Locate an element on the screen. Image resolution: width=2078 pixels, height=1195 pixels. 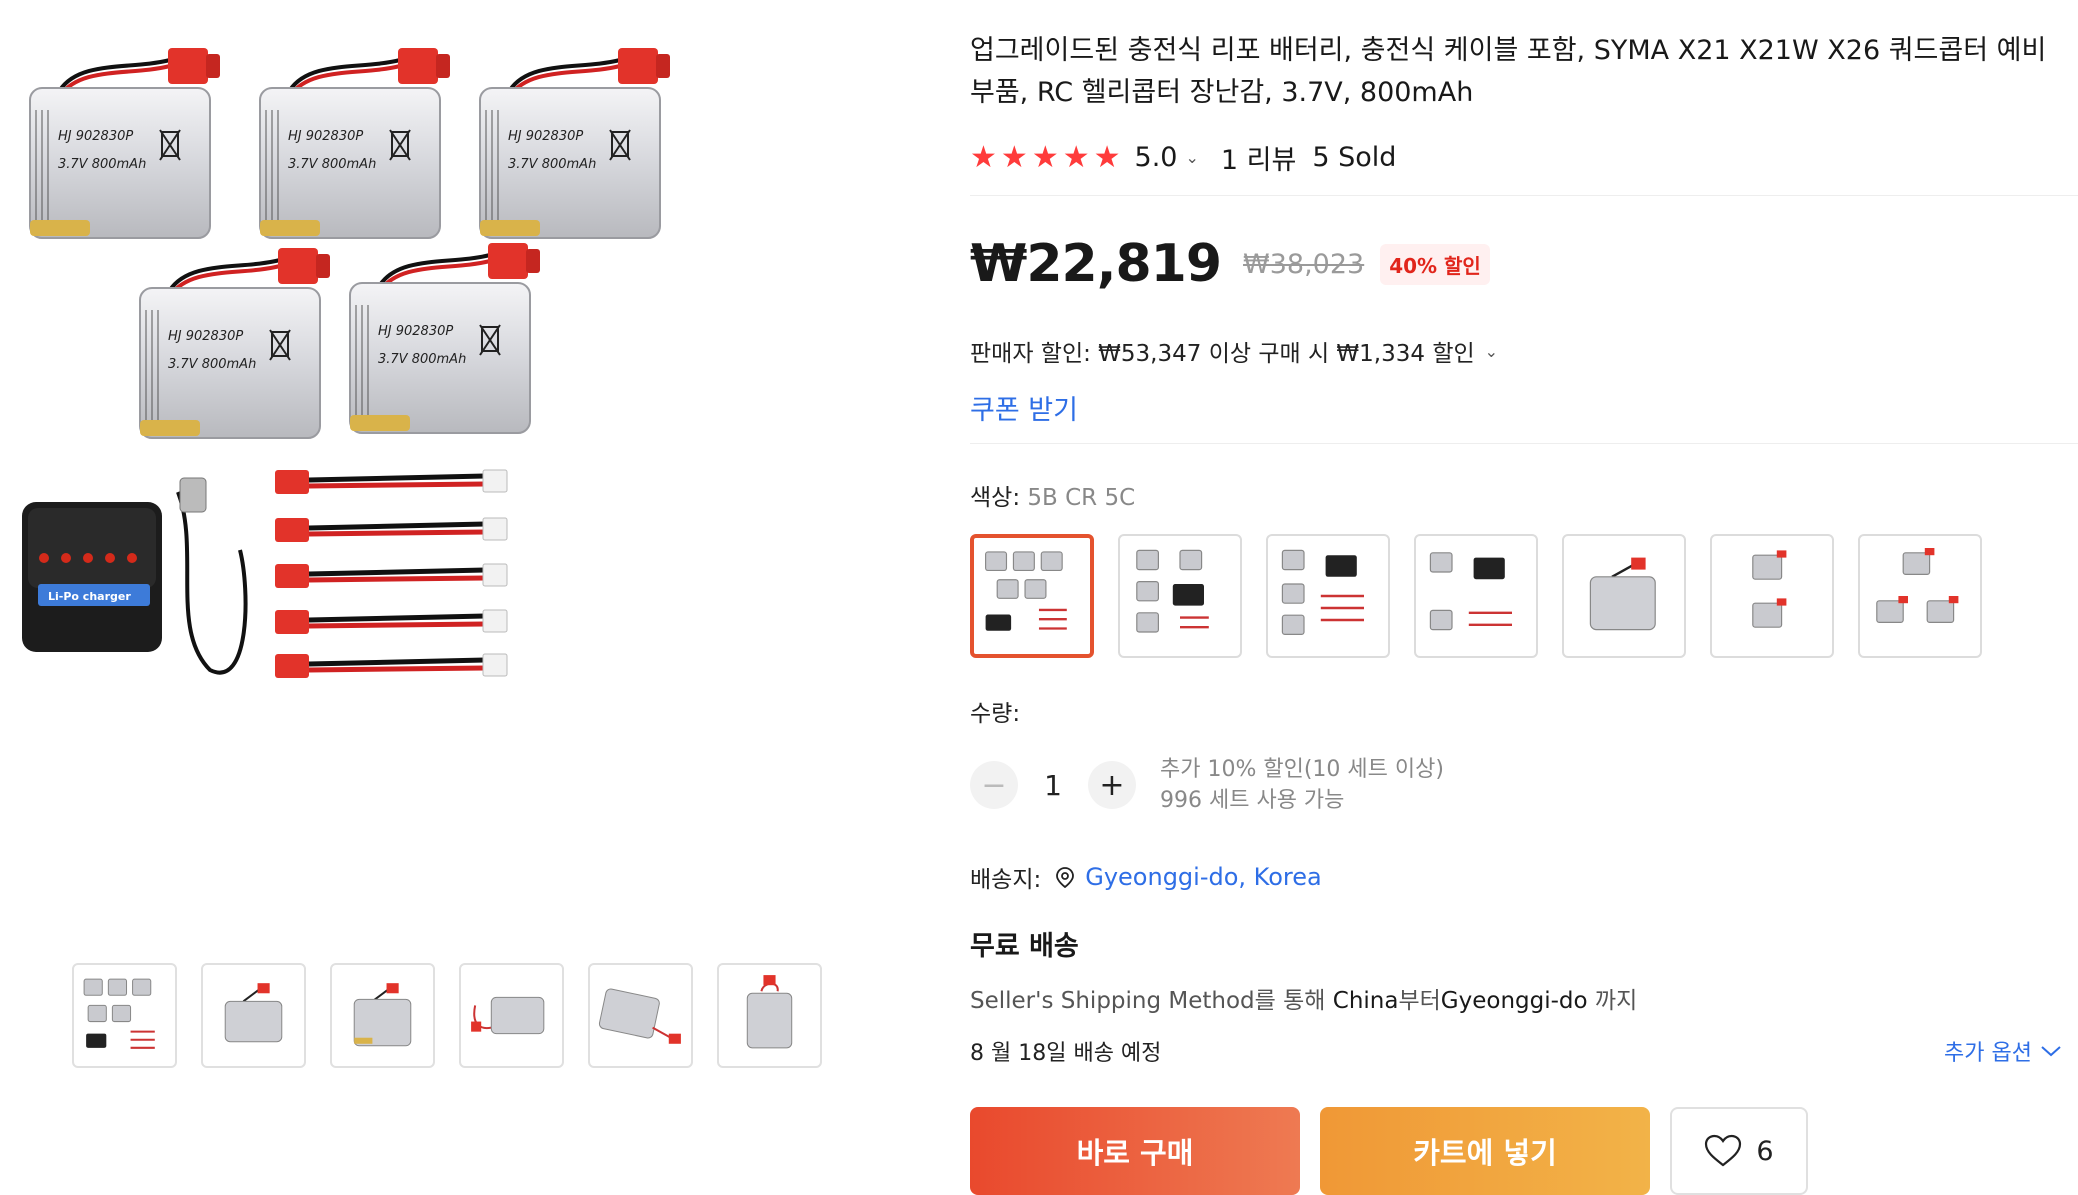
svg-text: Li-Po charger is located at coordinates (89, 596).